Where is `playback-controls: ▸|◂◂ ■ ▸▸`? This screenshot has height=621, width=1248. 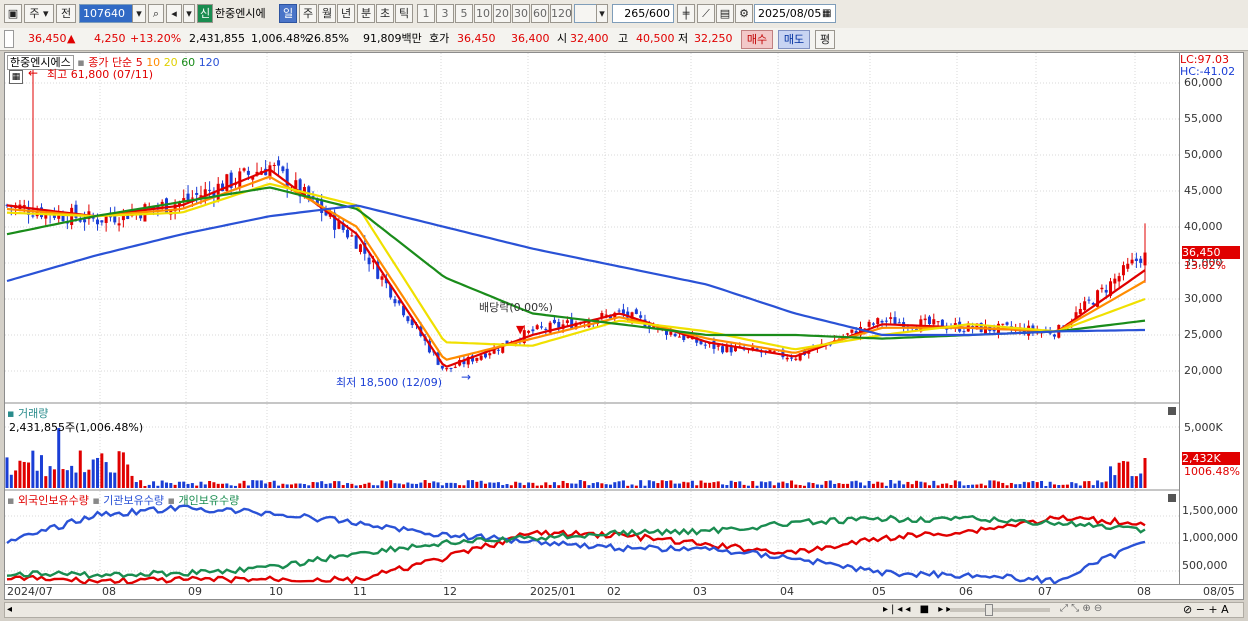 playback-controls: ▸|◂◂ ■ ▸▸ is located at coordinates (918, 609).